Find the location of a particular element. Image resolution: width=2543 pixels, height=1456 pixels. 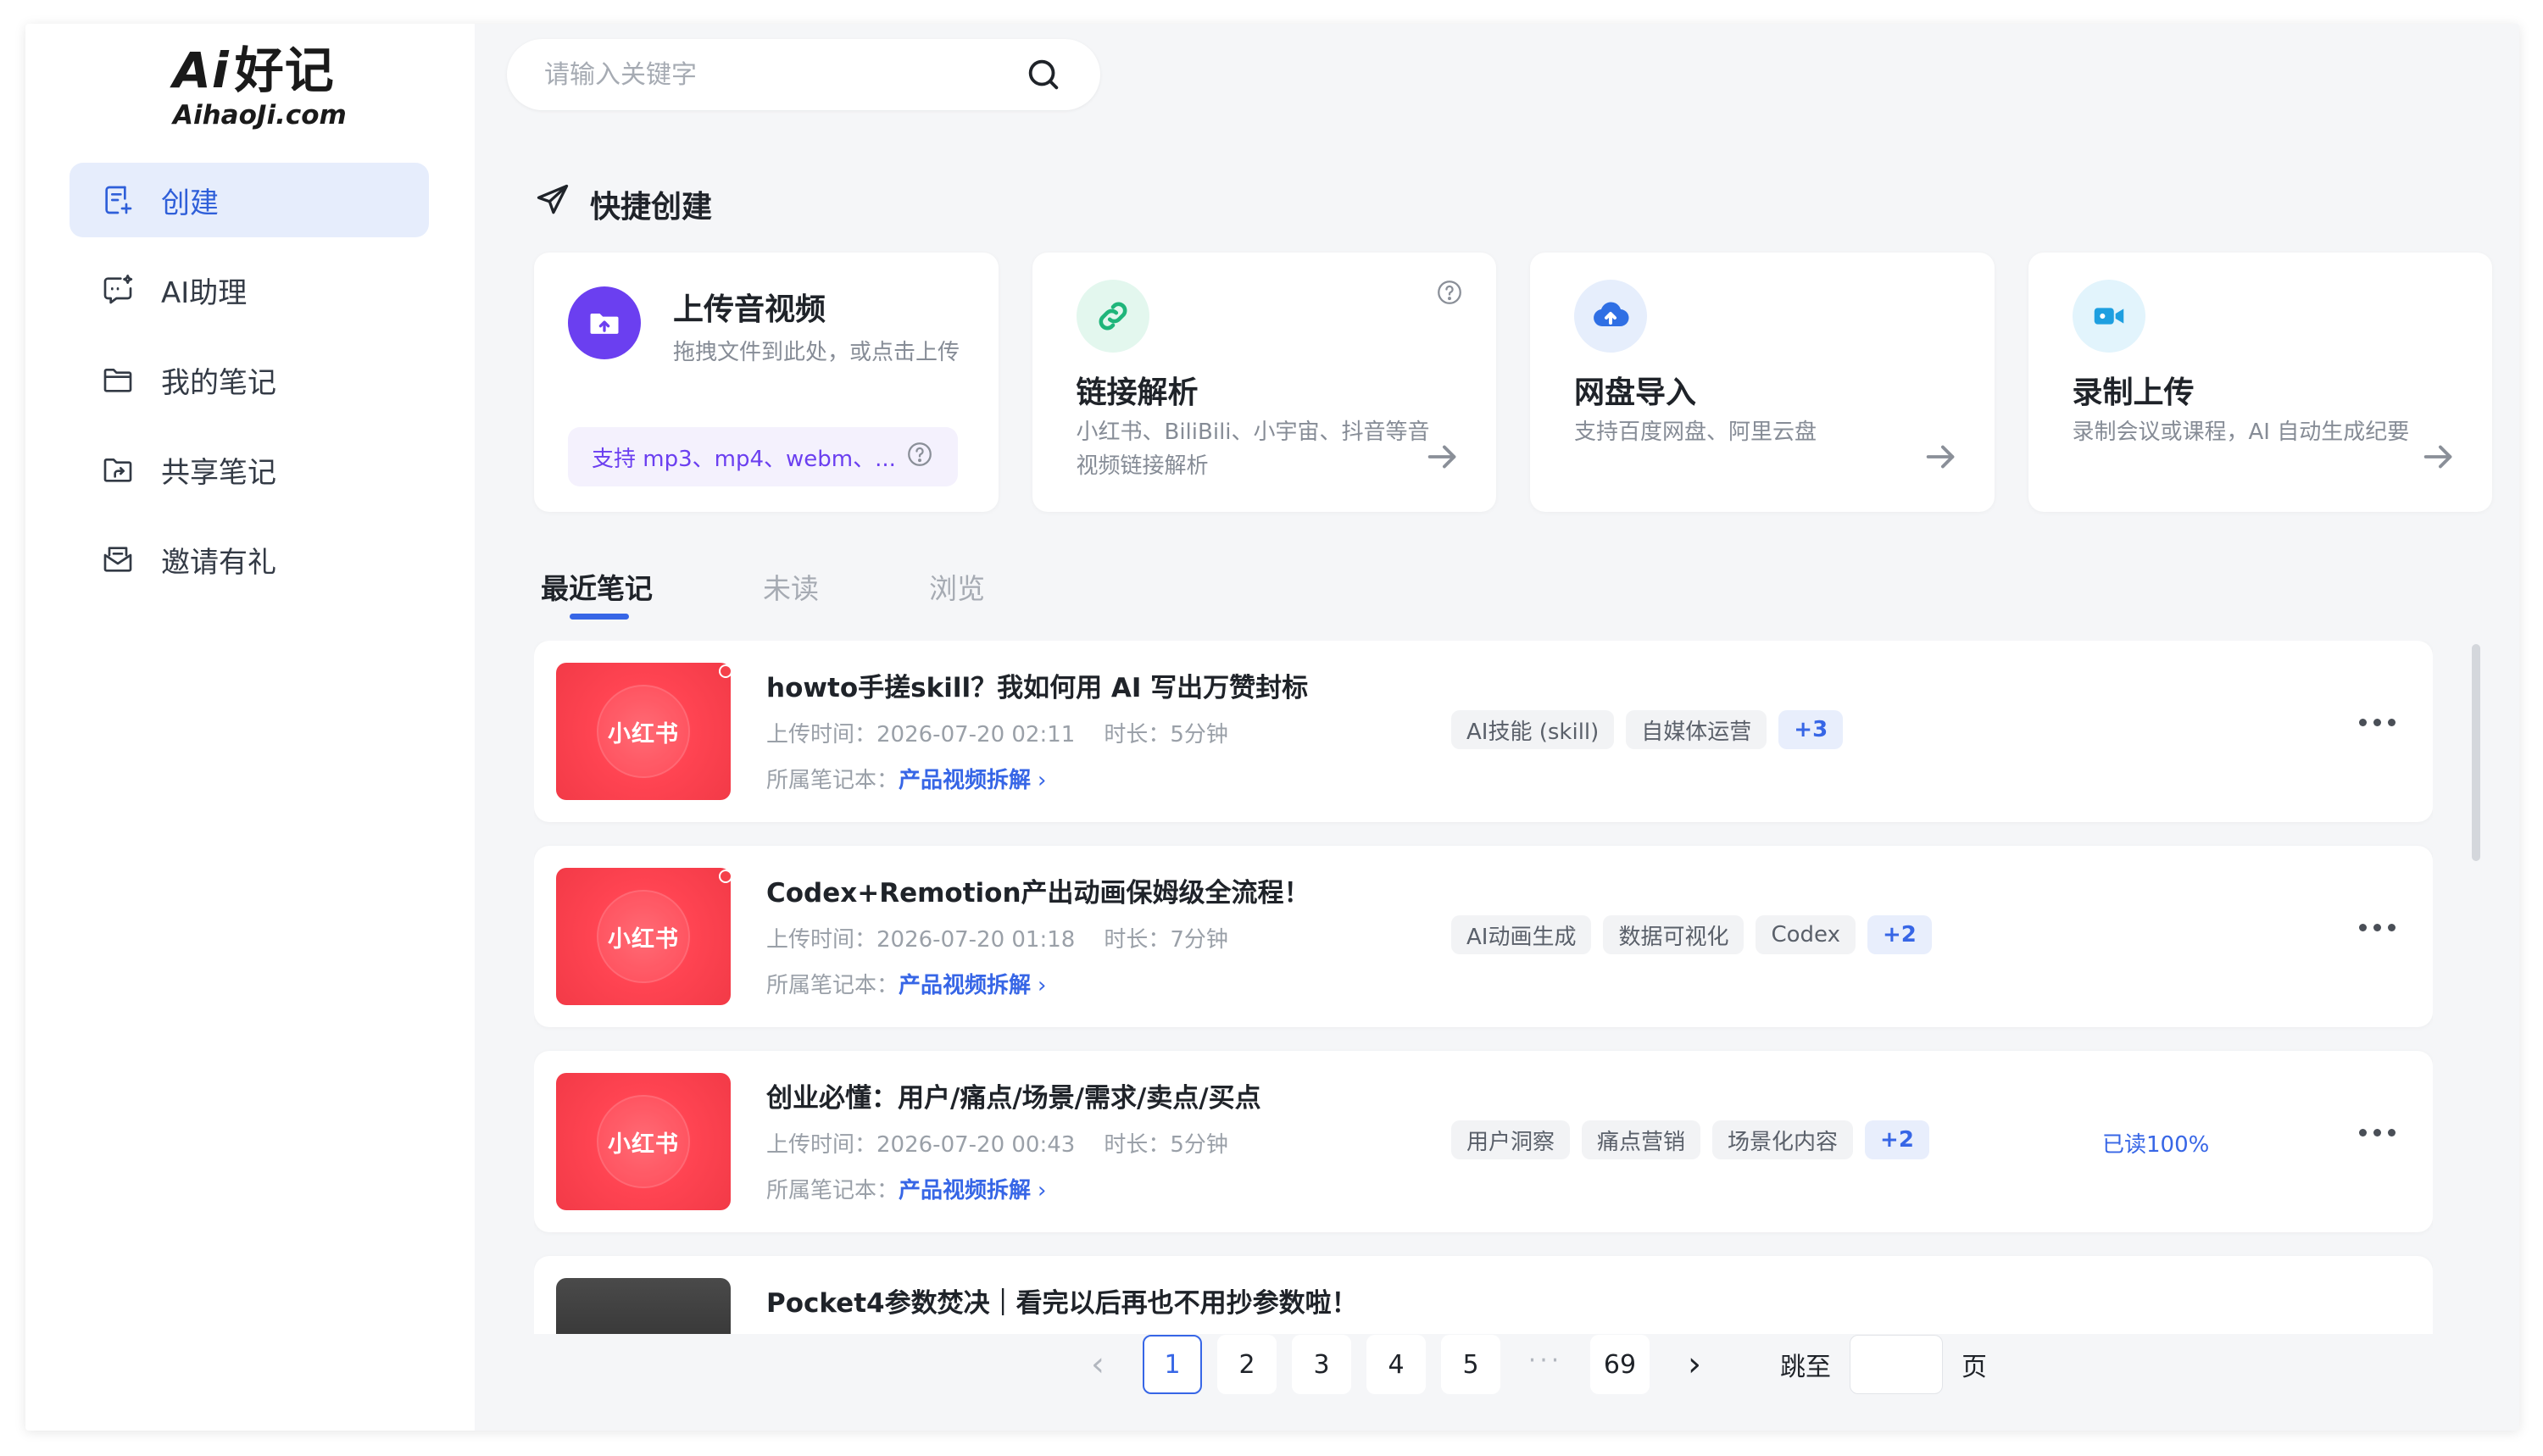

next-page-button: › is located at coordinates (1695, 1364).